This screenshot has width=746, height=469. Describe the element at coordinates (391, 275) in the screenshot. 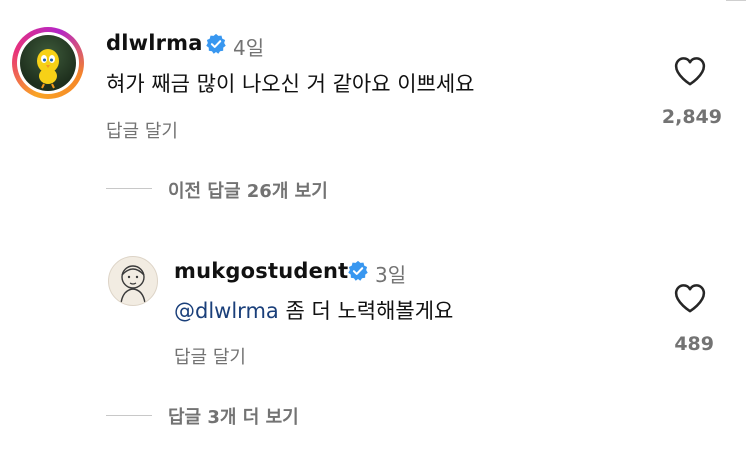

I see `reply-time: 3일` at that location.